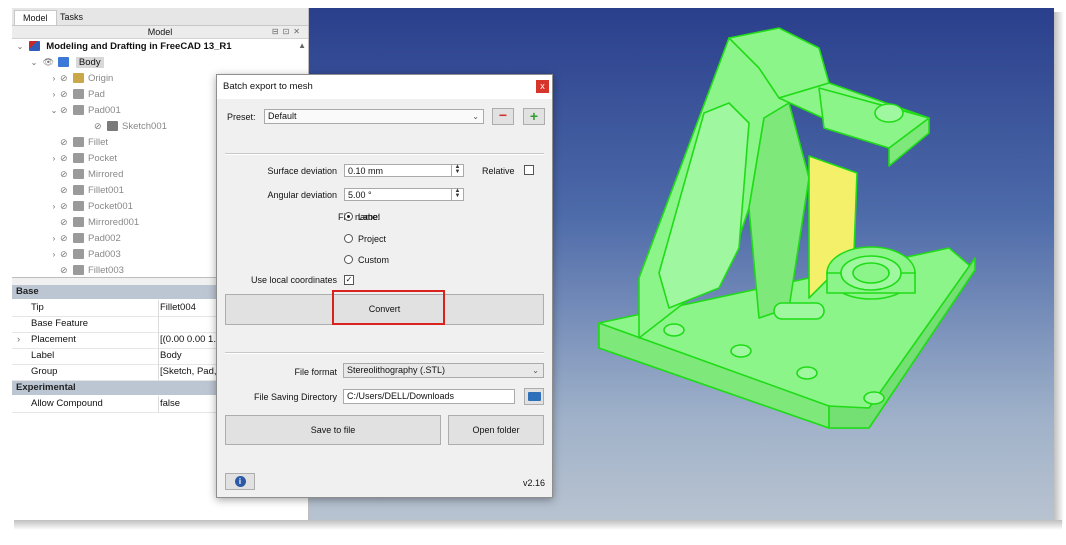 This screenshot has height=545, width=1066. I want to click on add-preset-button: +, so click(534, 116).